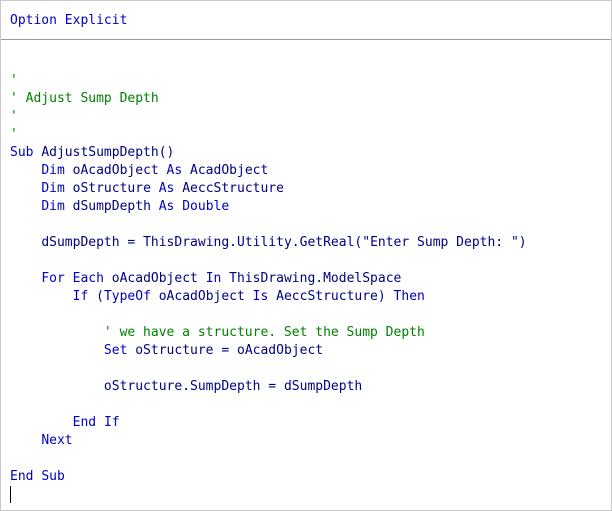  I want to click on code-line: Dim dSumpDepth As Double, so click(135, 206).